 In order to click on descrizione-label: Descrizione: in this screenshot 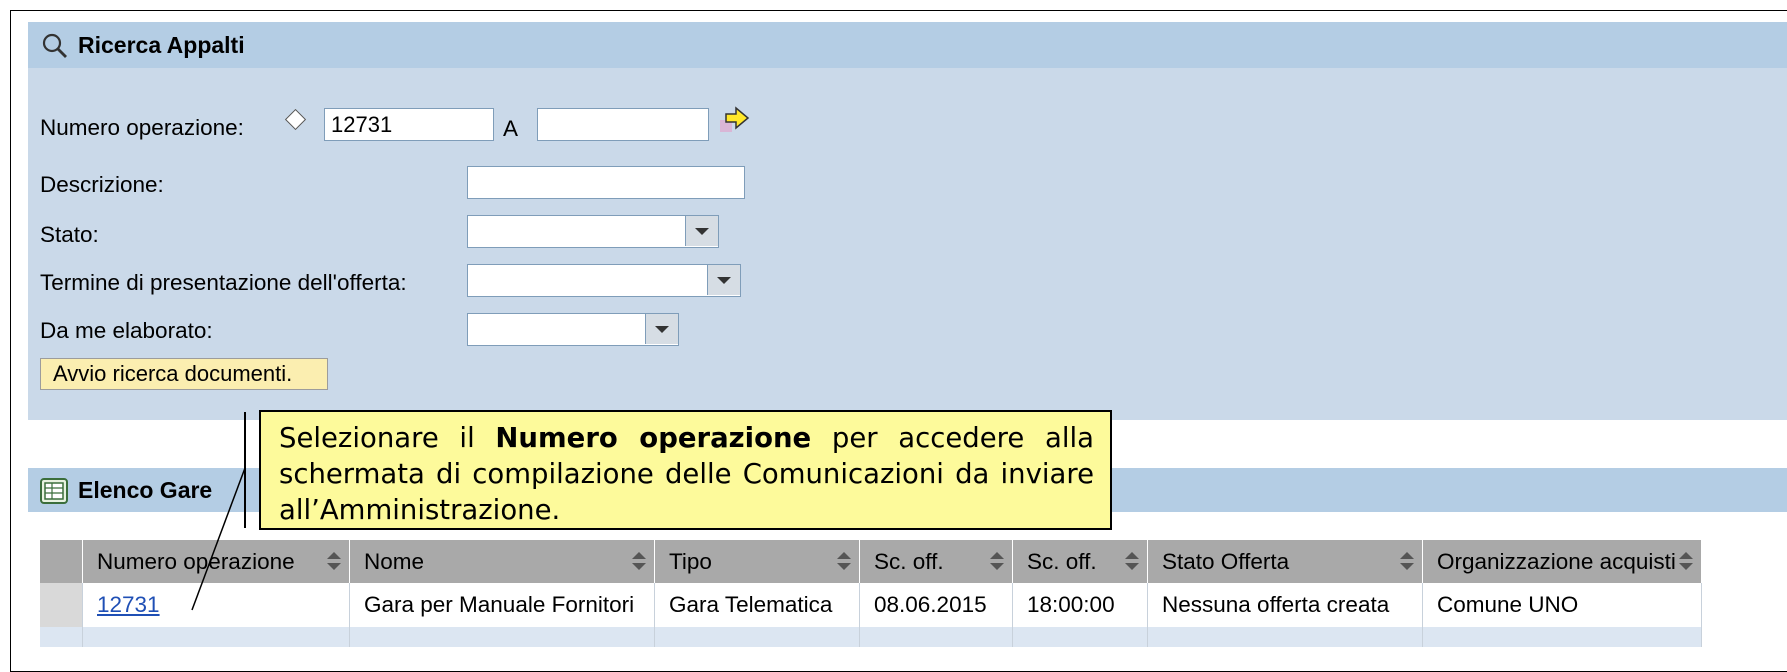, I will do `click(102, 184)`.